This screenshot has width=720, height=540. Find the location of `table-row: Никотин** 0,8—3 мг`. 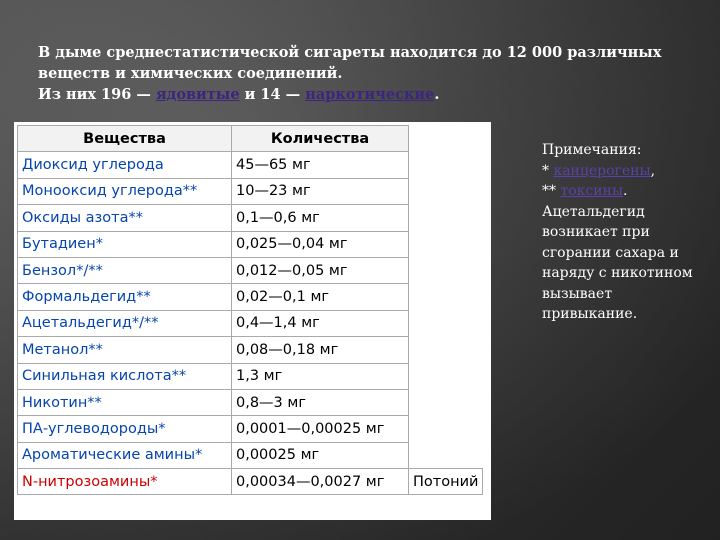

table-row: Никотин** 0,8—3 мг is located at coordinates (250, 402).